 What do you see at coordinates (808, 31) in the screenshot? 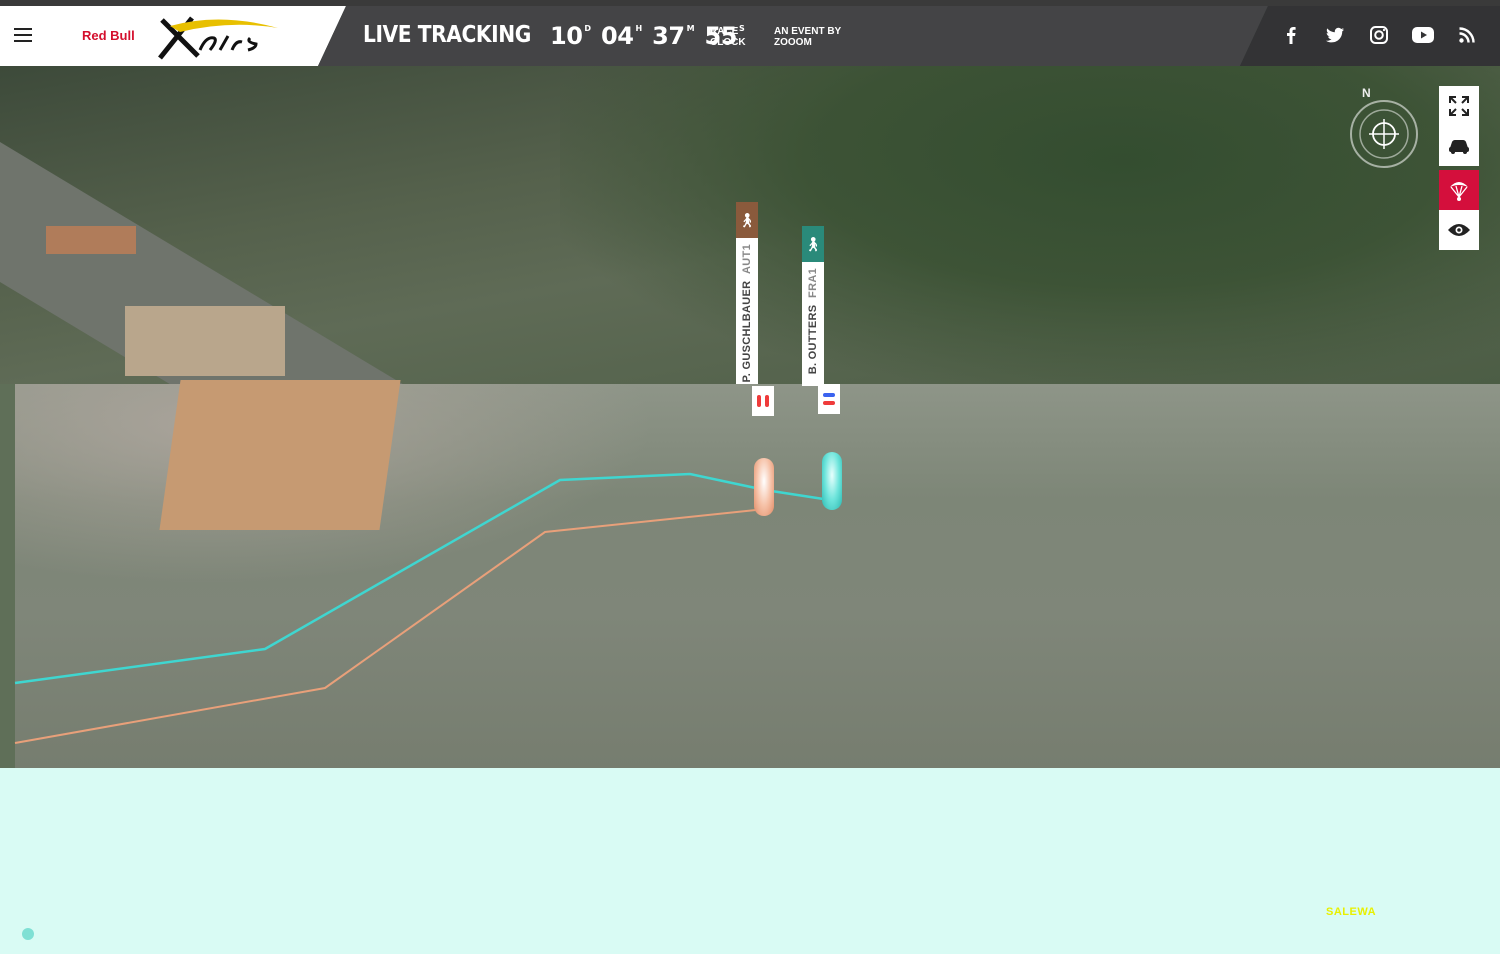
I see `event-by-line1: AN EVENT BY` at bounding box center [808, 31].